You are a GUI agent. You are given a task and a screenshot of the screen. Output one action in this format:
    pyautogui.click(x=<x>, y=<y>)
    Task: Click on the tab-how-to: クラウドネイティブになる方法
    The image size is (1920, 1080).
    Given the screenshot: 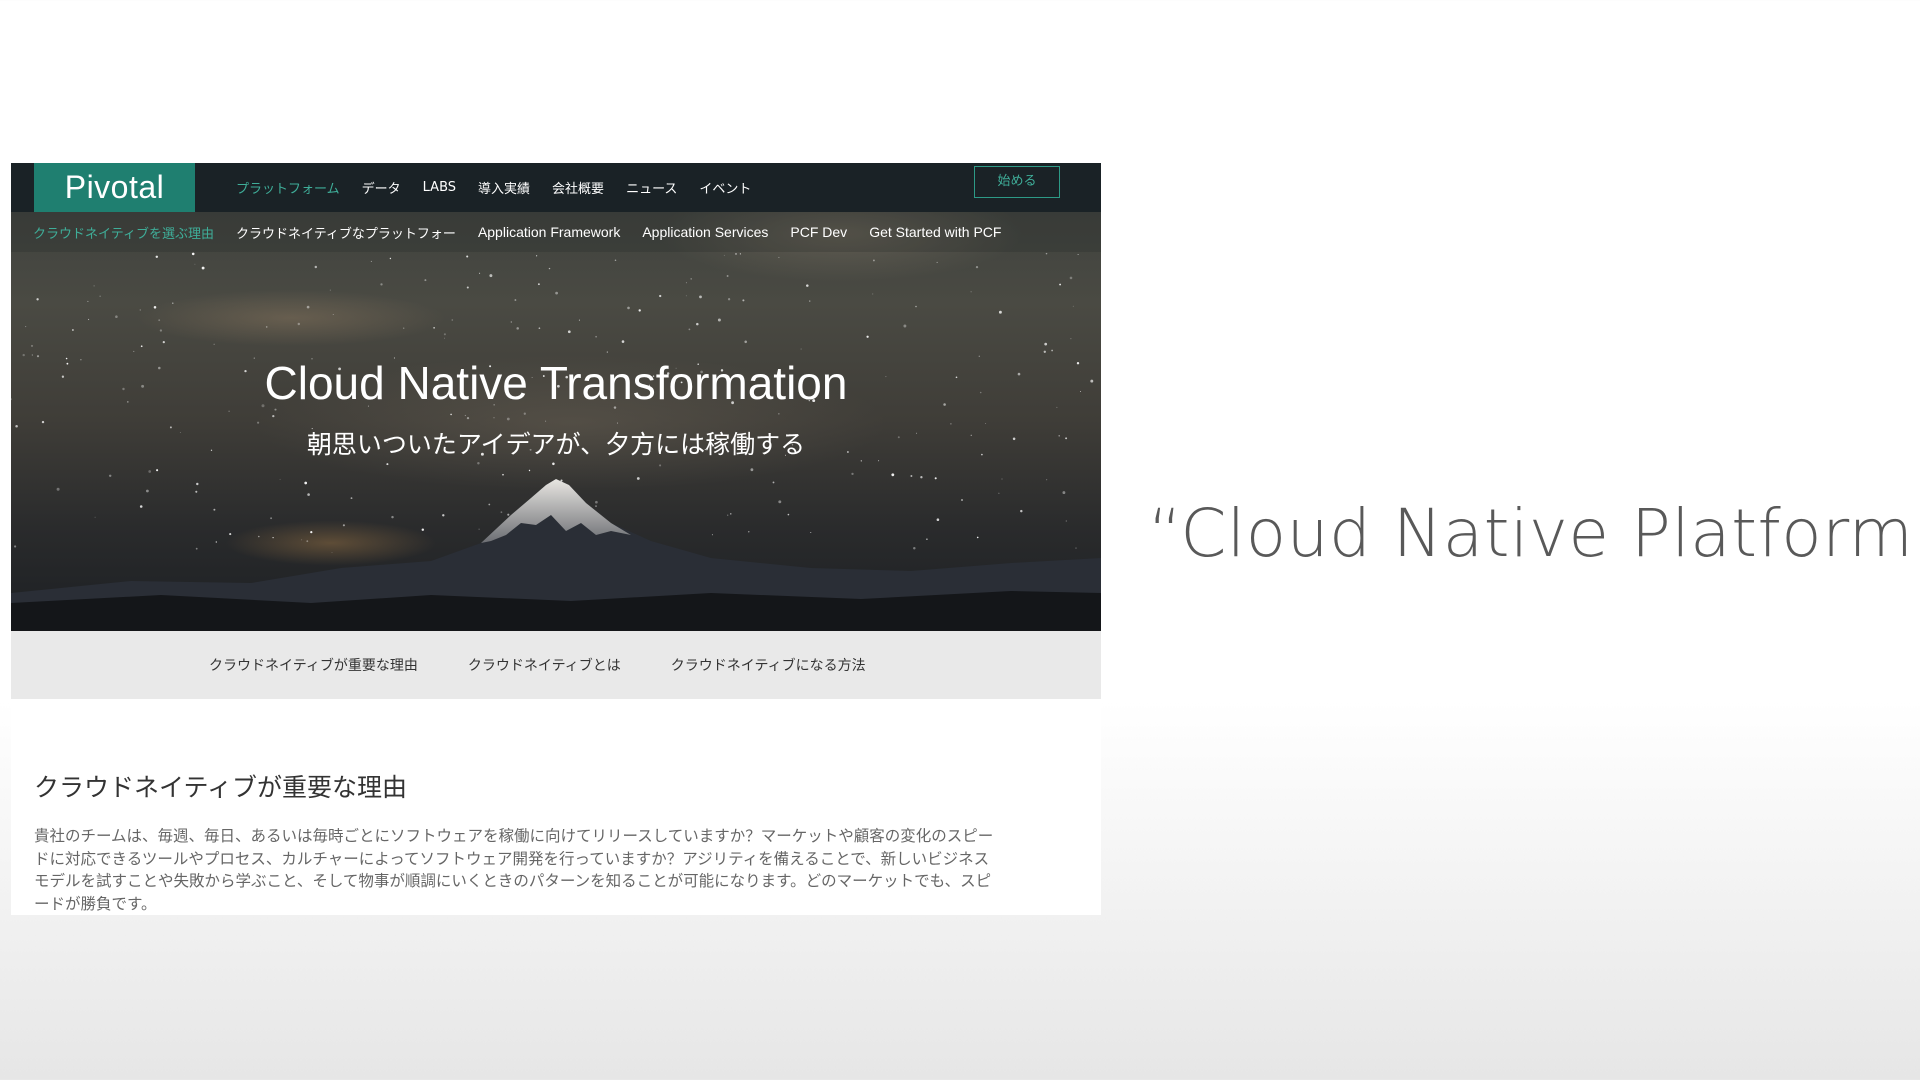 What is the action you would take?
    pyautogui.click(x=768, y=665)
    